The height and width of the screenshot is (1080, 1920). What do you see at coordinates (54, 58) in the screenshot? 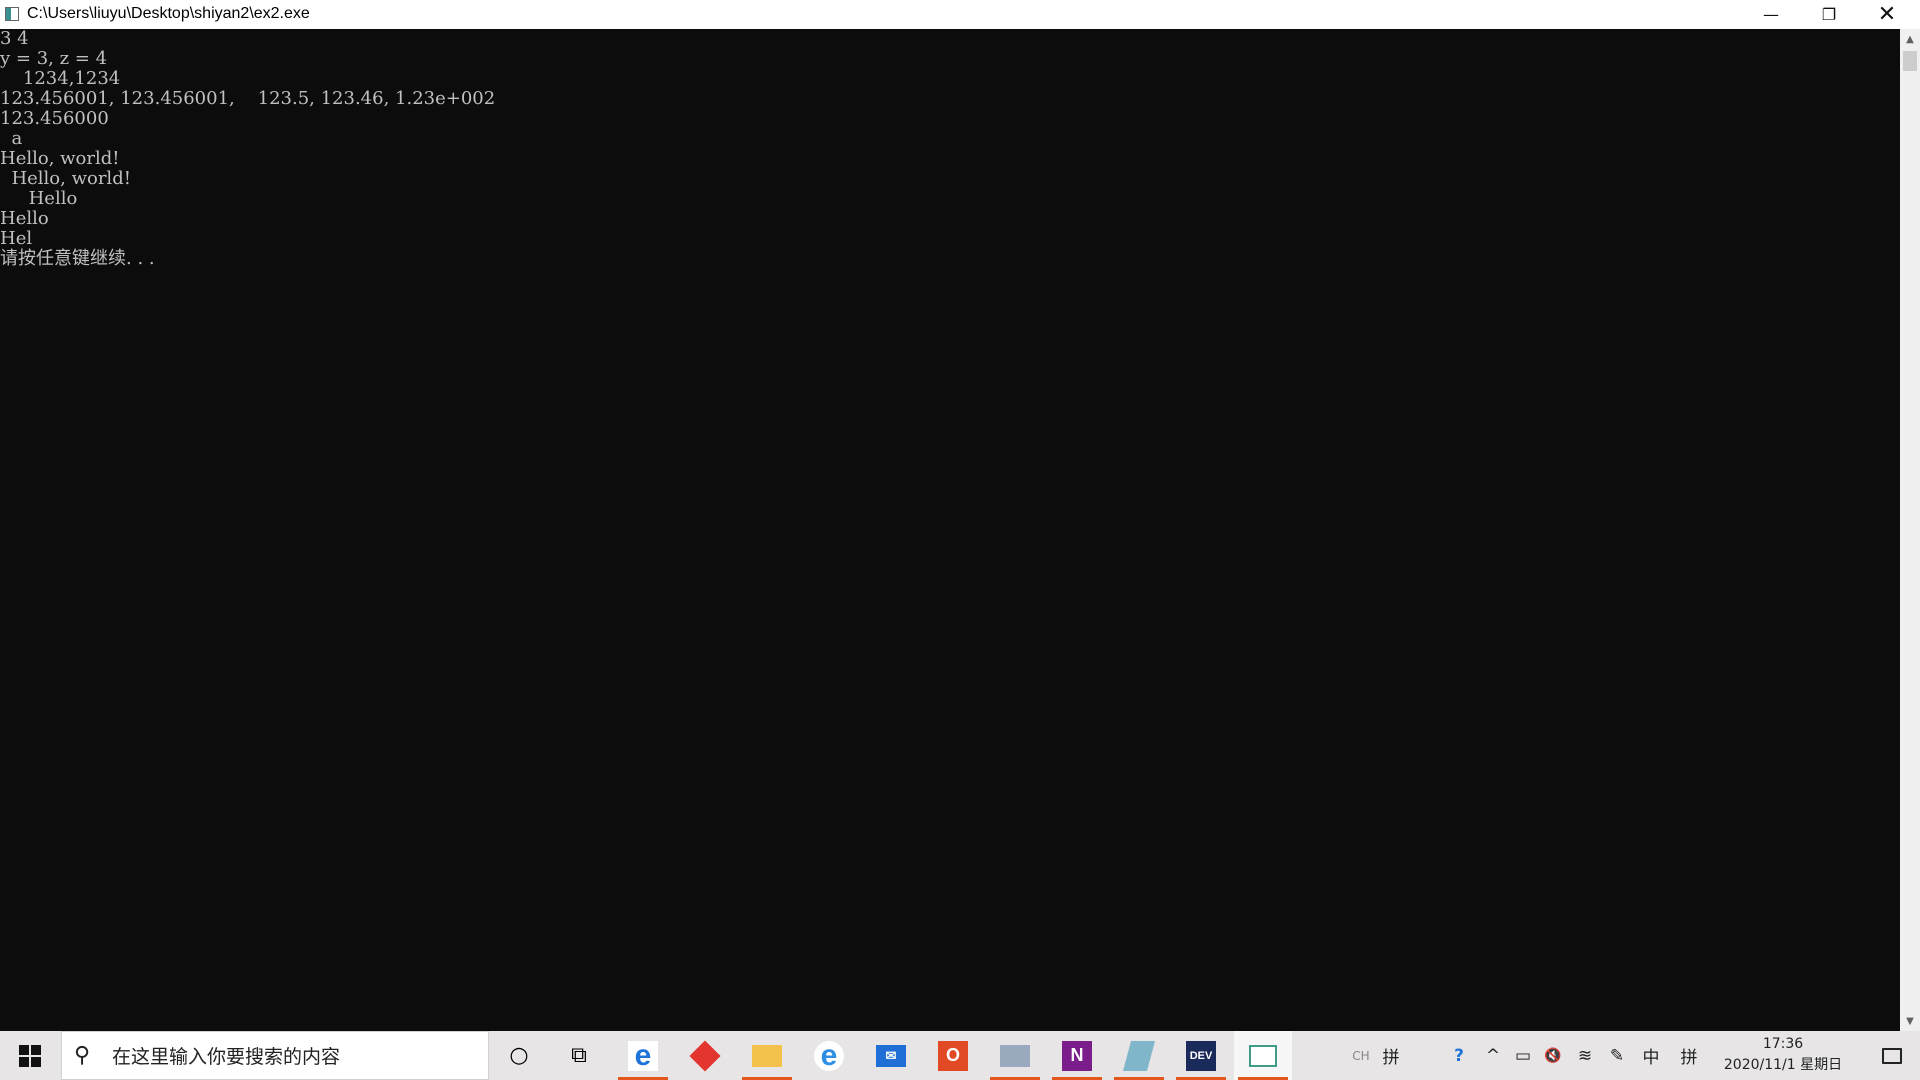
I see `console-line: y = 3, z = 4` at bounding box center [54, 58].